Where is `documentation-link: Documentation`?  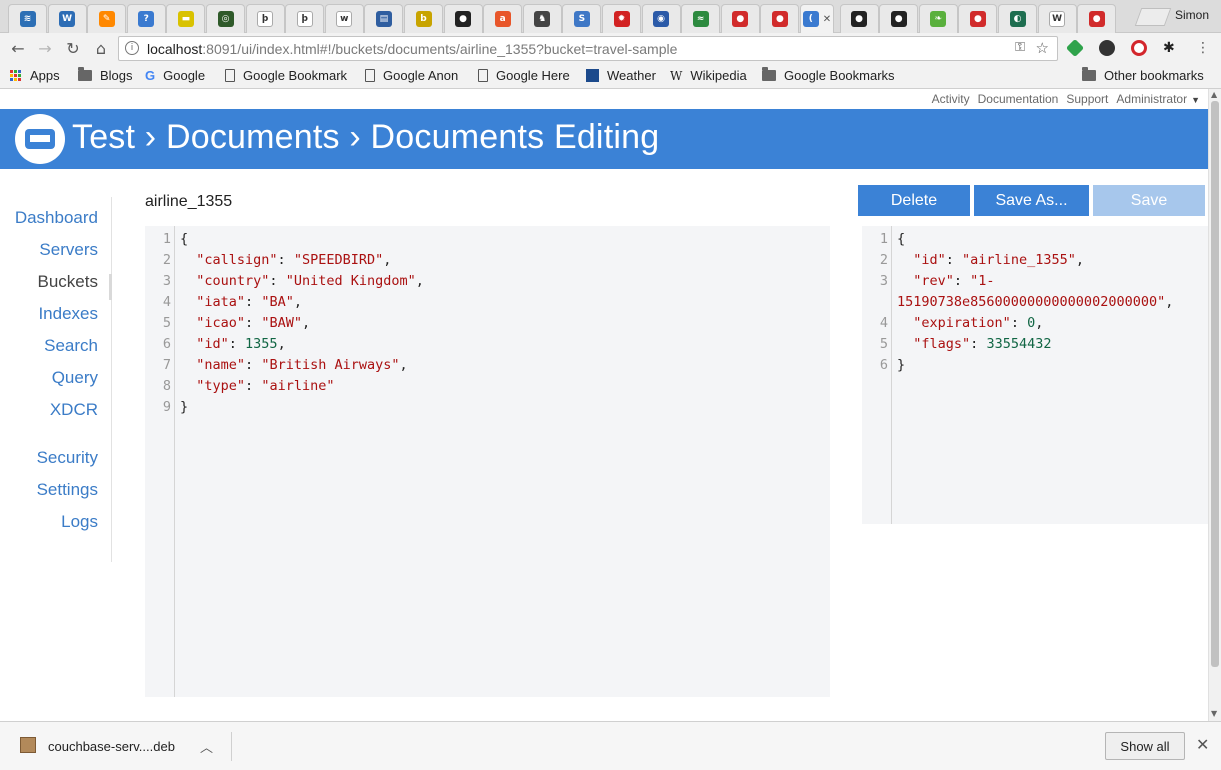 documentation-link: Documentation is located at coordinates (1018, 99).